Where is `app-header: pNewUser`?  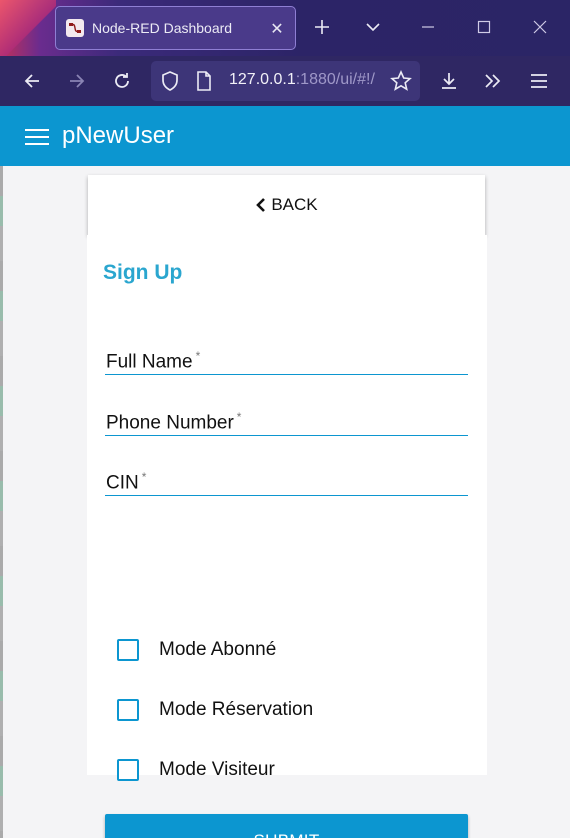
app-header: pNewUser is located at coordinates (285, 136).